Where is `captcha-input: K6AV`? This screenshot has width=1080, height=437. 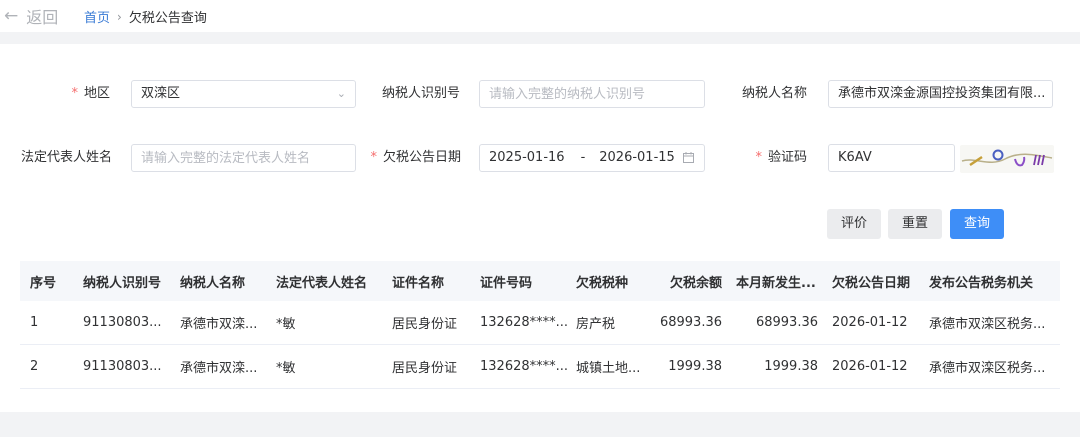
captcha-input: K6AV is located at coordinates (891, 158).